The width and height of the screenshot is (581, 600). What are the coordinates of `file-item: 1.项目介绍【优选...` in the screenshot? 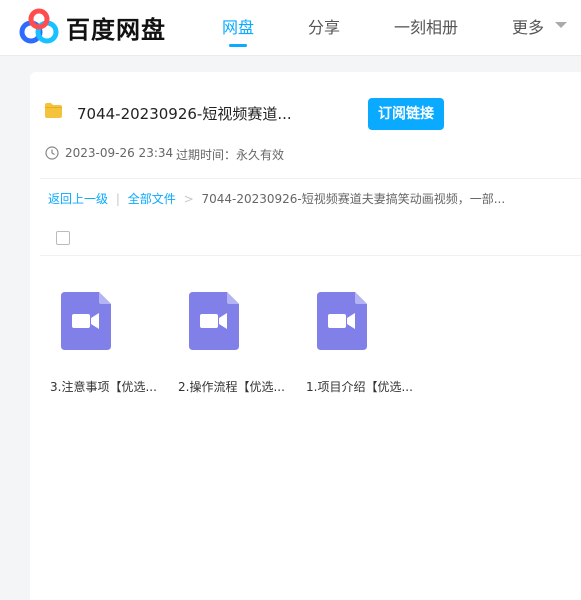 It's located at (350, 347).